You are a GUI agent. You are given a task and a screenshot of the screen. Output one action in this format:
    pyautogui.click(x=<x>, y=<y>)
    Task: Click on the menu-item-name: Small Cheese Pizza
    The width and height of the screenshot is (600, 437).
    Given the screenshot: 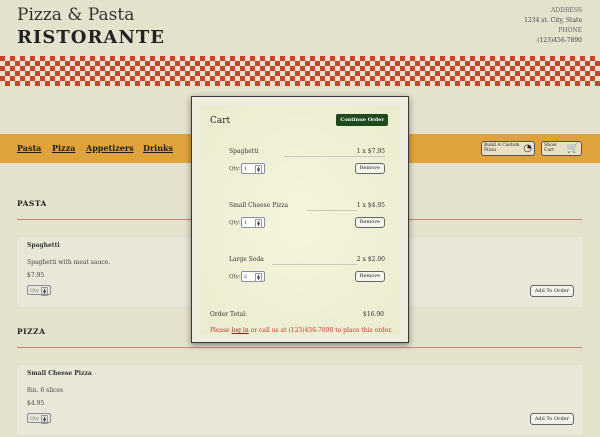 What is the action you would take?
    pyautogui.click(x=59, y=373)
    